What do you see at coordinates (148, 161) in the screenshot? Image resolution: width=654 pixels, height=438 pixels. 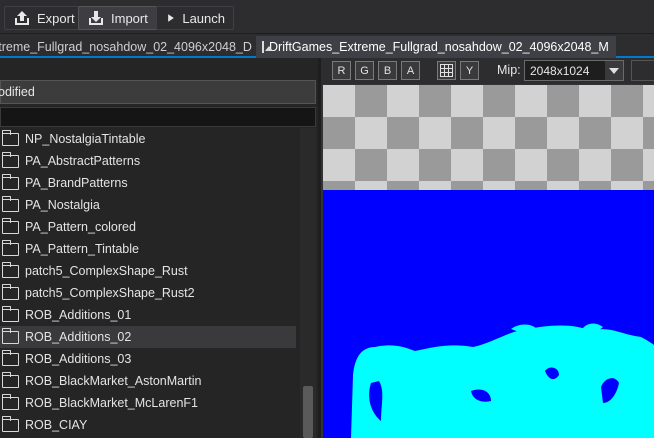 I see `list-item: PA_AbstractPatterns` at bounding box center [148, 161].